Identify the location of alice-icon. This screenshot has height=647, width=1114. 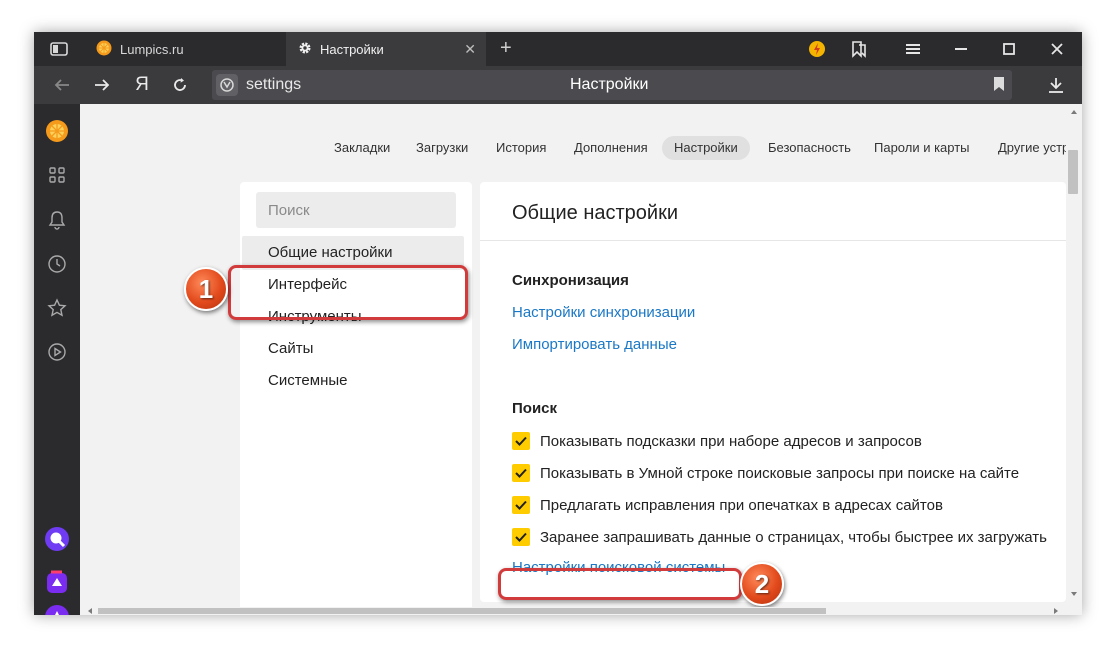
(57, 539).